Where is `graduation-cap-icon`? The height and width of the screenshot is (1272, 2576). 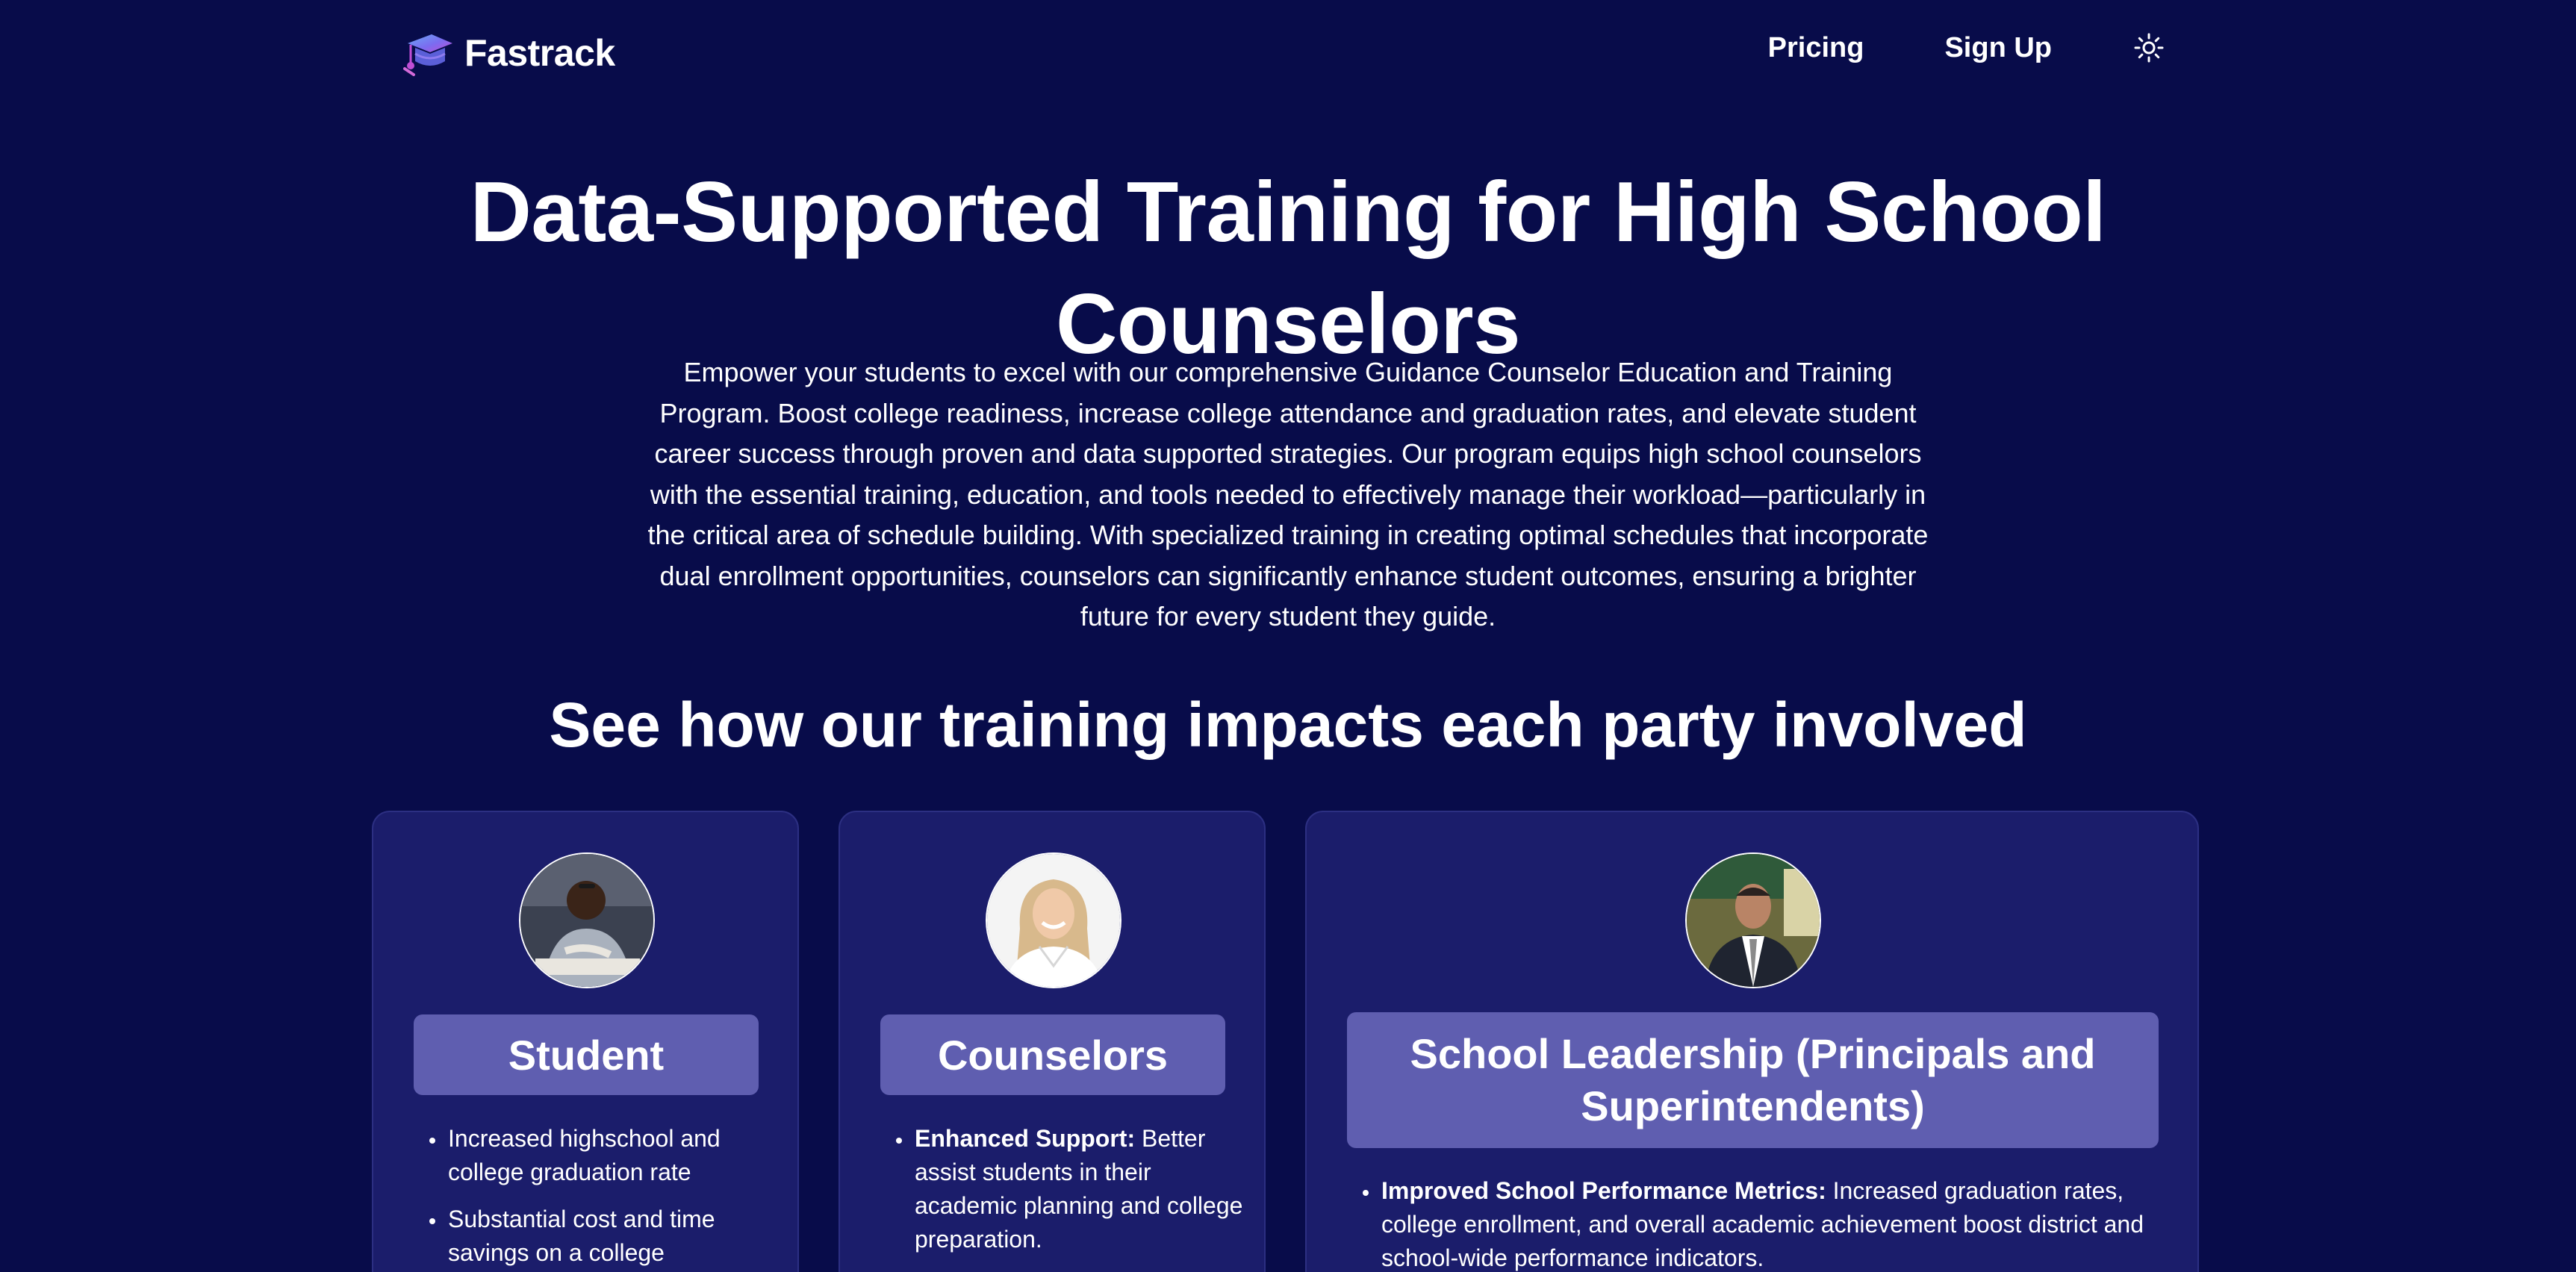 graduation-cap-icon is located at coordinates (427, 55).